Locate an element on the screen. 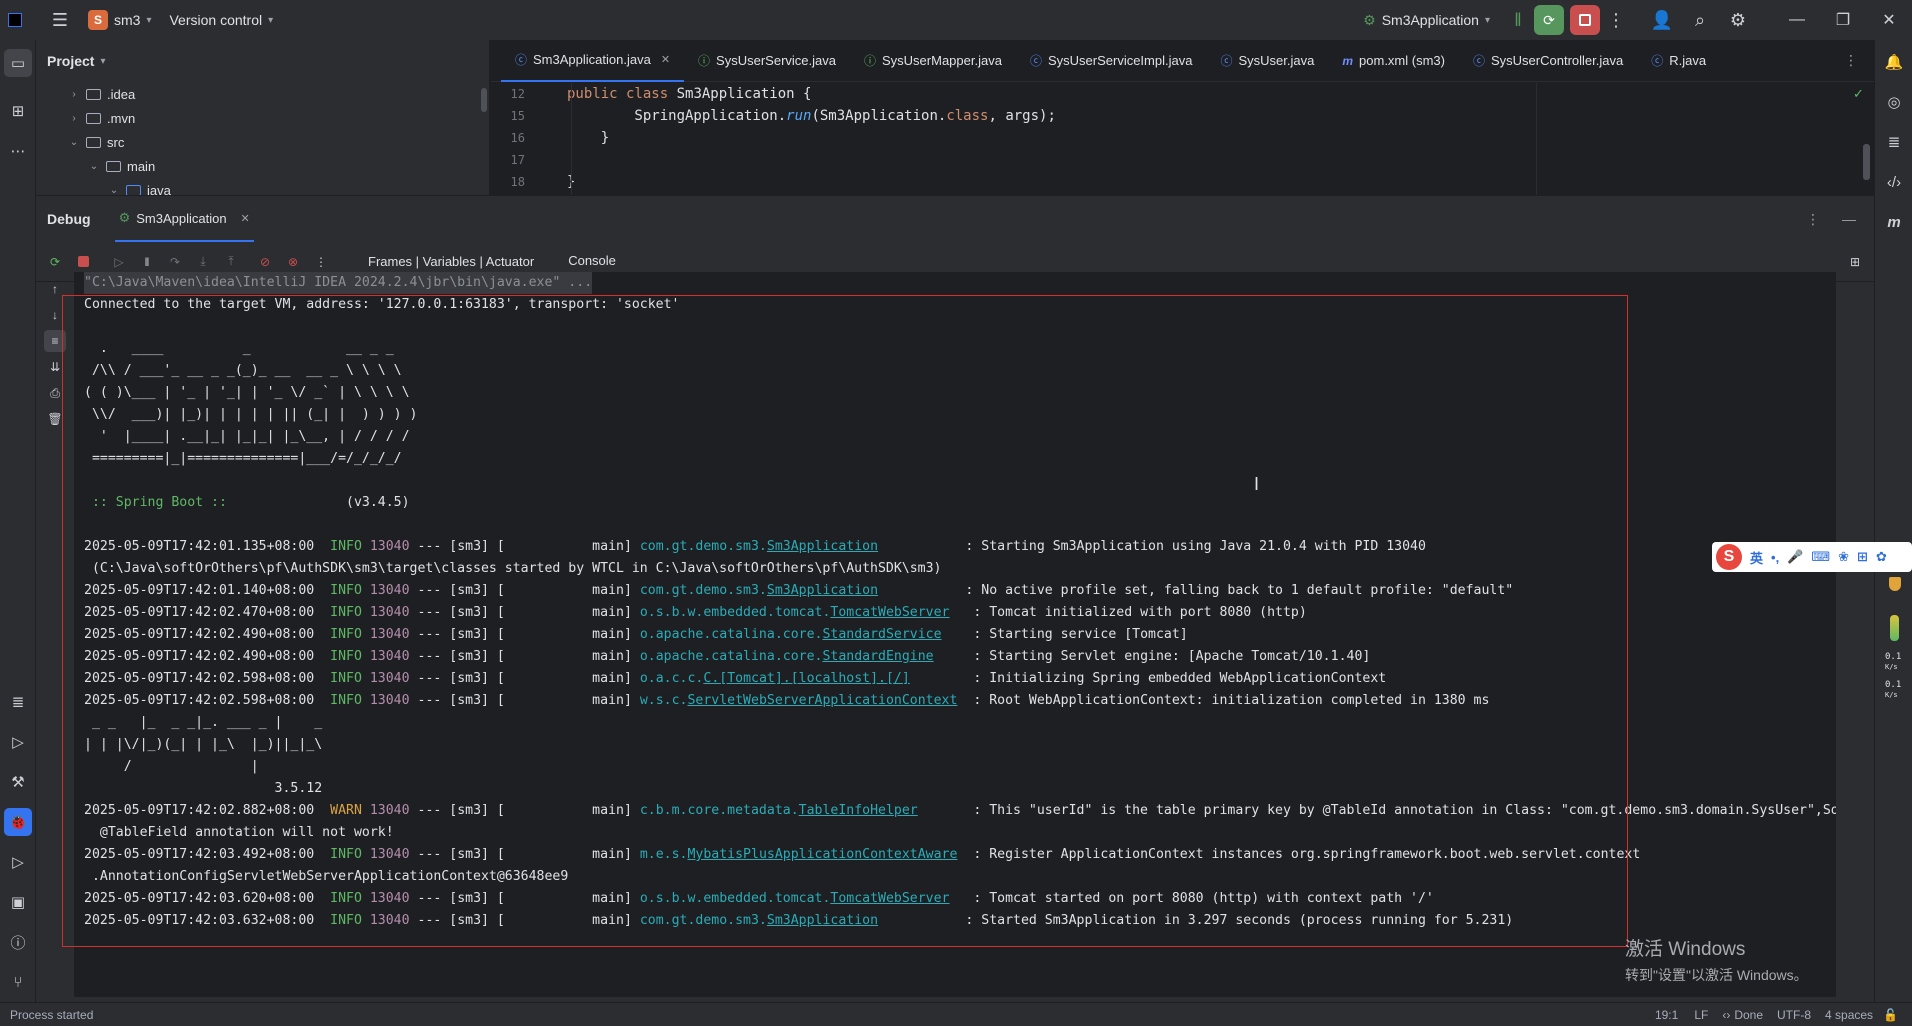 Image resolution: width=1912 pixels, height=1026 pixels. add-user-icon: 👤 is located at coordinates (1662, 20).